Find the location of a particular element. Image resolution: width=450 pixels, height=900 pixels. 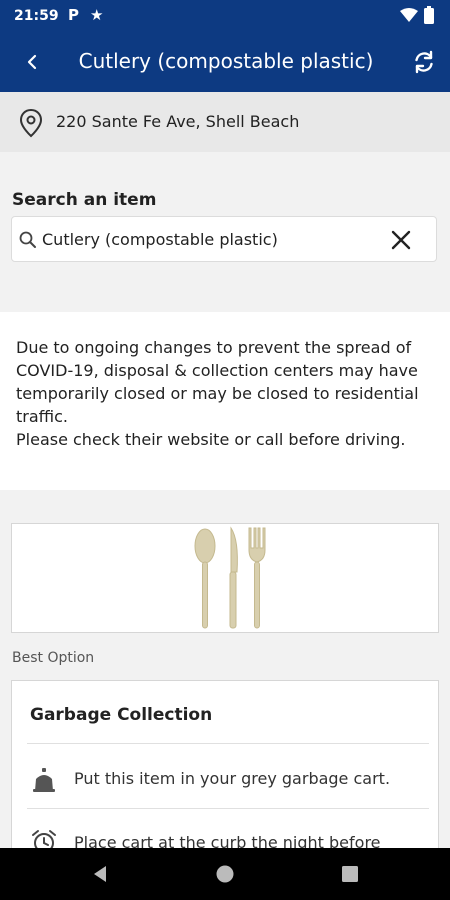

parking-icon: P is located at coordinates (73, 15).